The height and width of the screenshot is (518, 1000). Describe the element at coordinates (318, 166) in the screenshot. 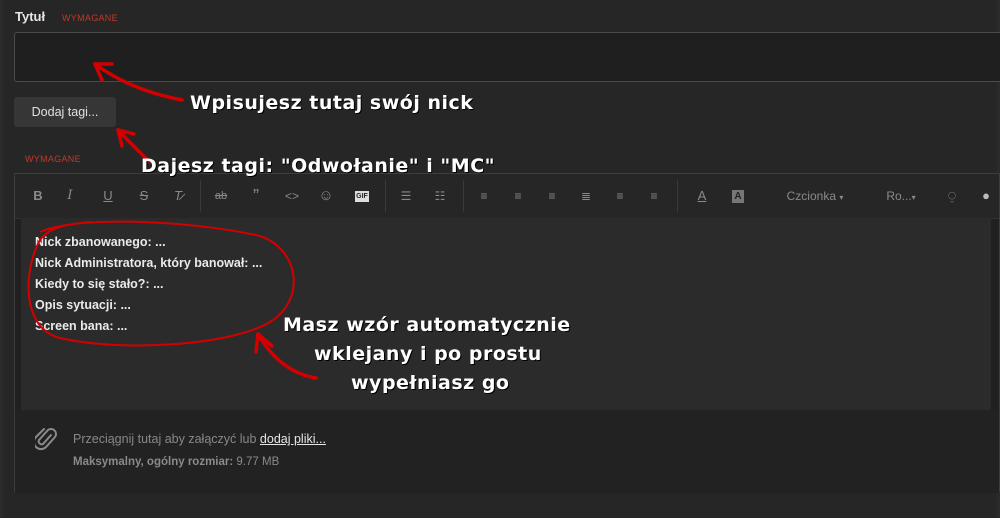

I see `annotation-tags: Dajesz tagi: "Odwołanie" i "MC"` at that location.